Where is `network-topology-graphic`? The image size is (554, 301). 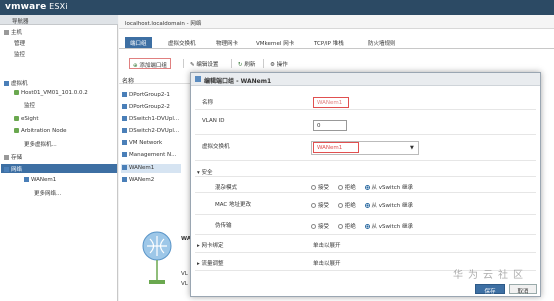
network-topology-graphic is located at coordinates (161, 262).